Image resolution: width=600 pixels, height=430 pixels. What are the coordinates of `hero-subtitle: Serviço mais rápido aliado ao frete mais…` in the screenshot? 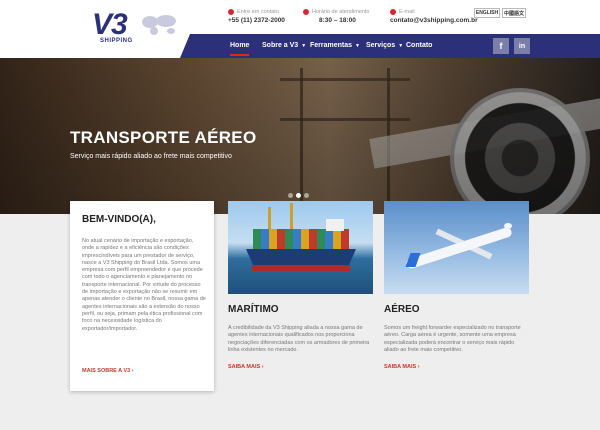 It's located at (151, 156).